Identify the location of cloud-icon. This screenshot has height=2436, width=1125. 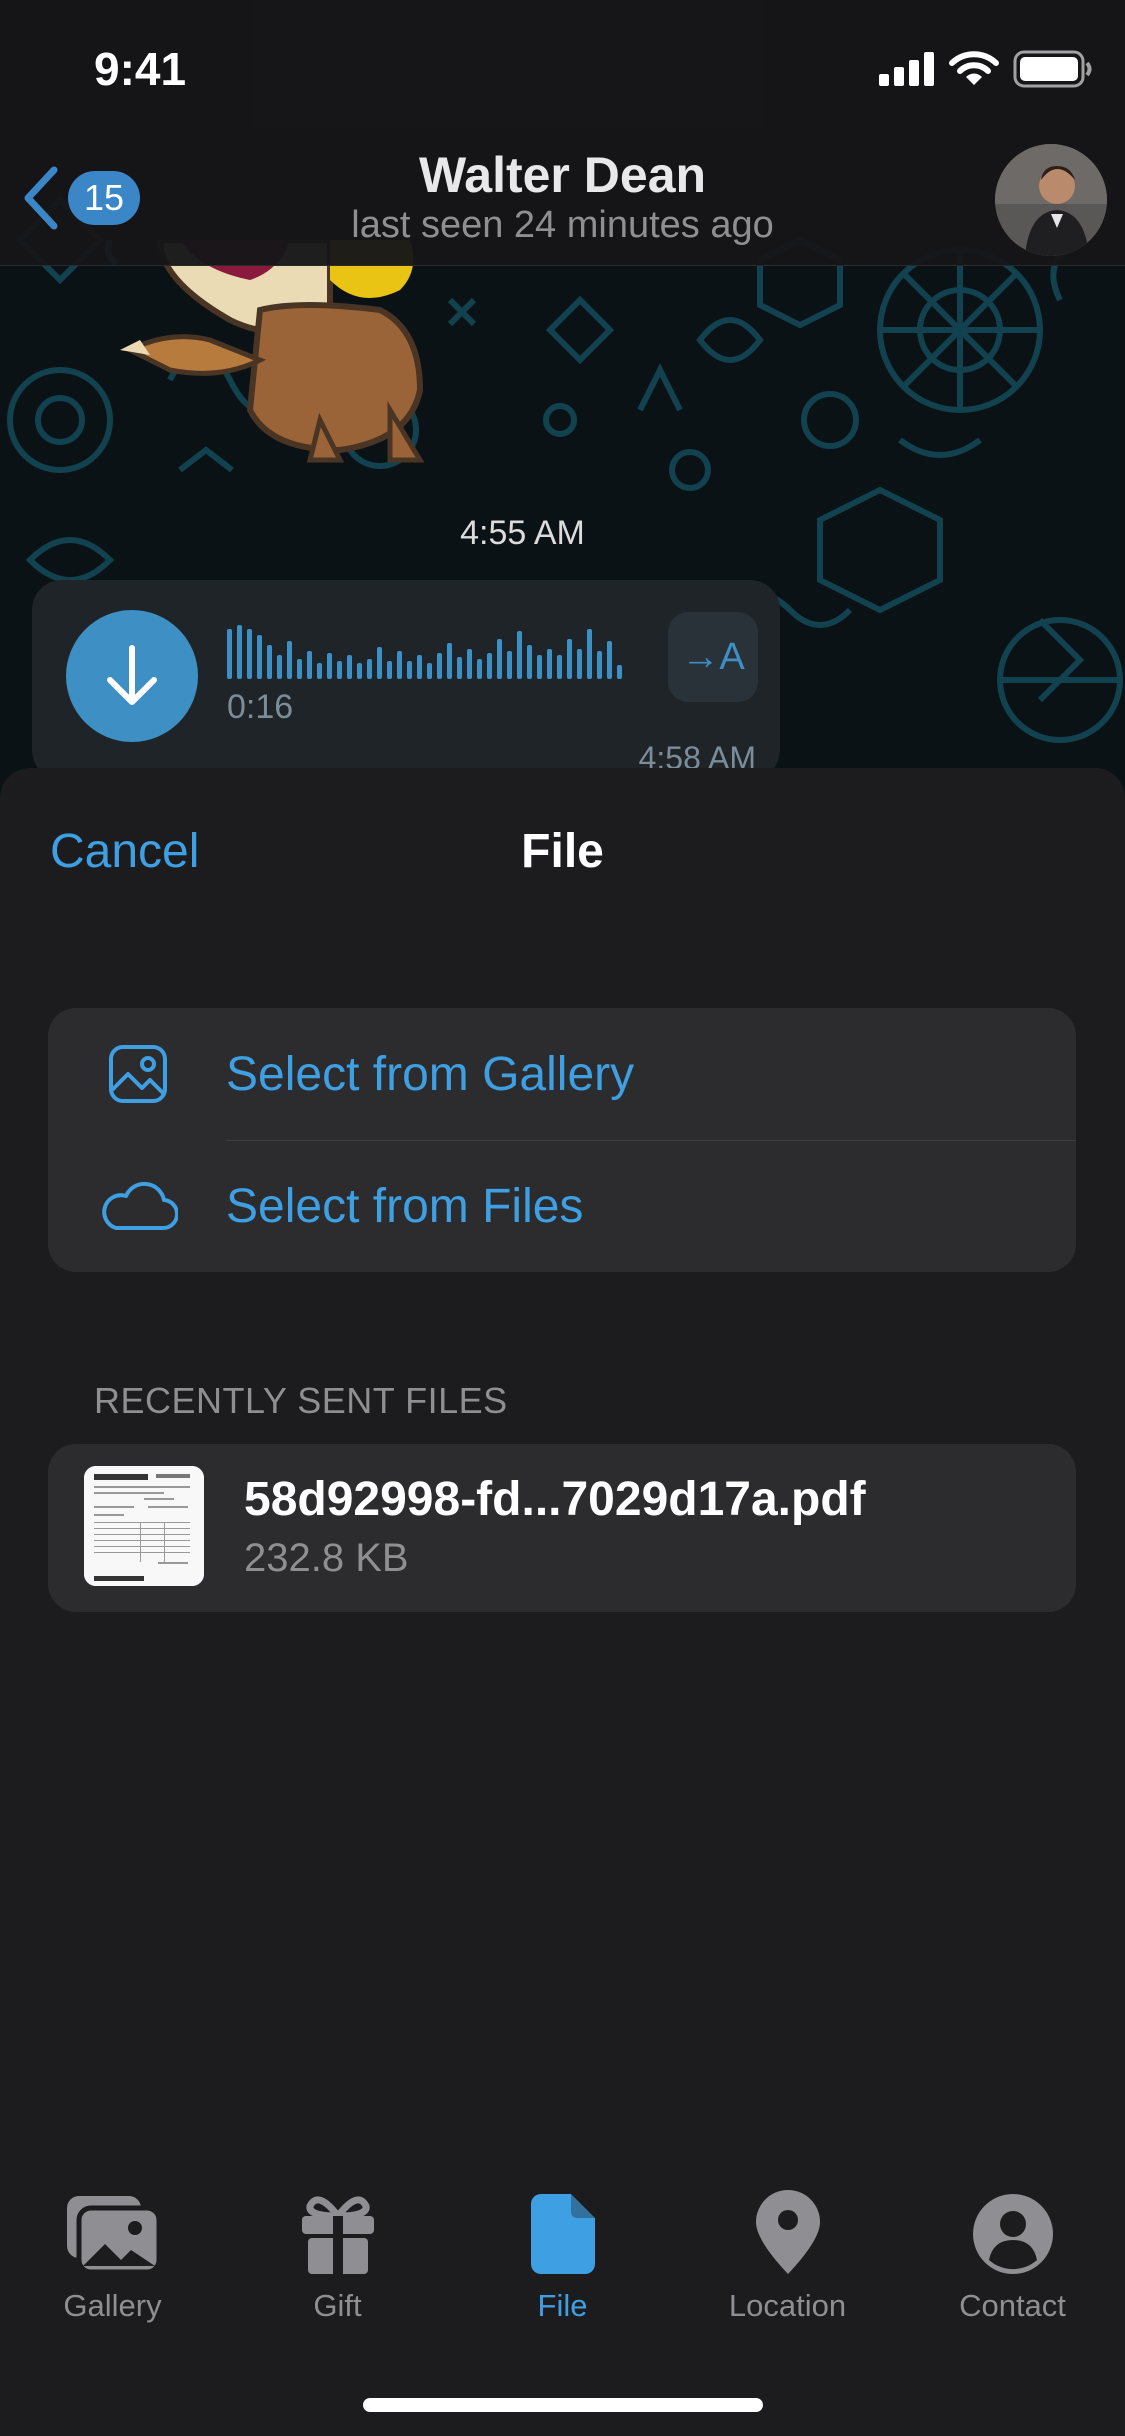
(138, 1206).